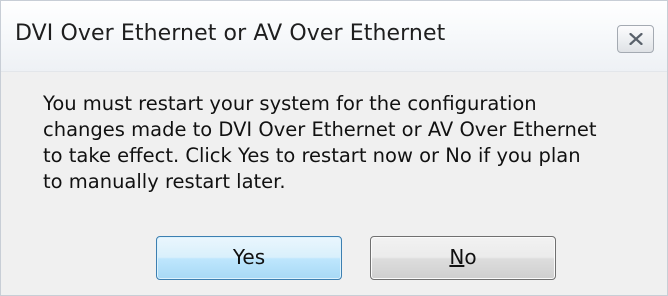 The width and height of the screenshot is (668, 296). I want to click on no-button-mnemonic: N, so click(457, 257).